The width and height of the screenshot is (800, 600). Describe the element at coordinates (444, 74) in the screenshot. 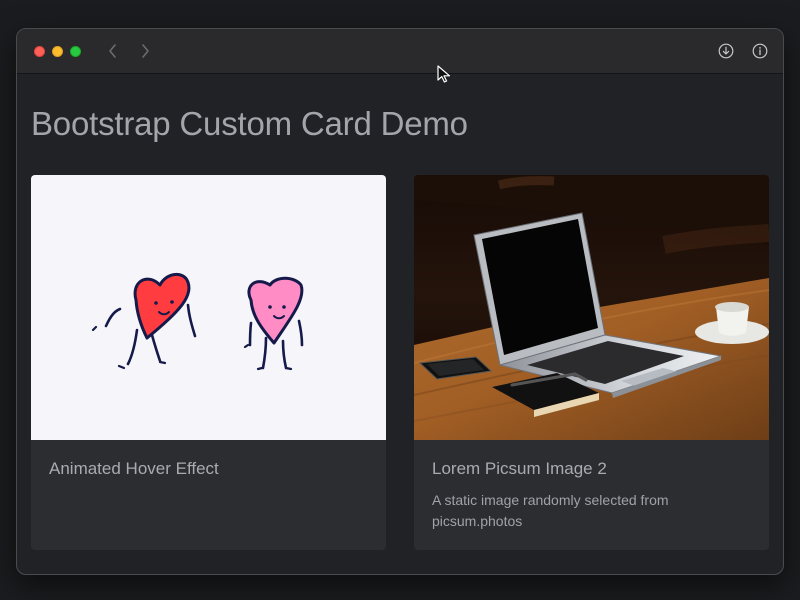

I see `mouse-pointer-icon` at that location.